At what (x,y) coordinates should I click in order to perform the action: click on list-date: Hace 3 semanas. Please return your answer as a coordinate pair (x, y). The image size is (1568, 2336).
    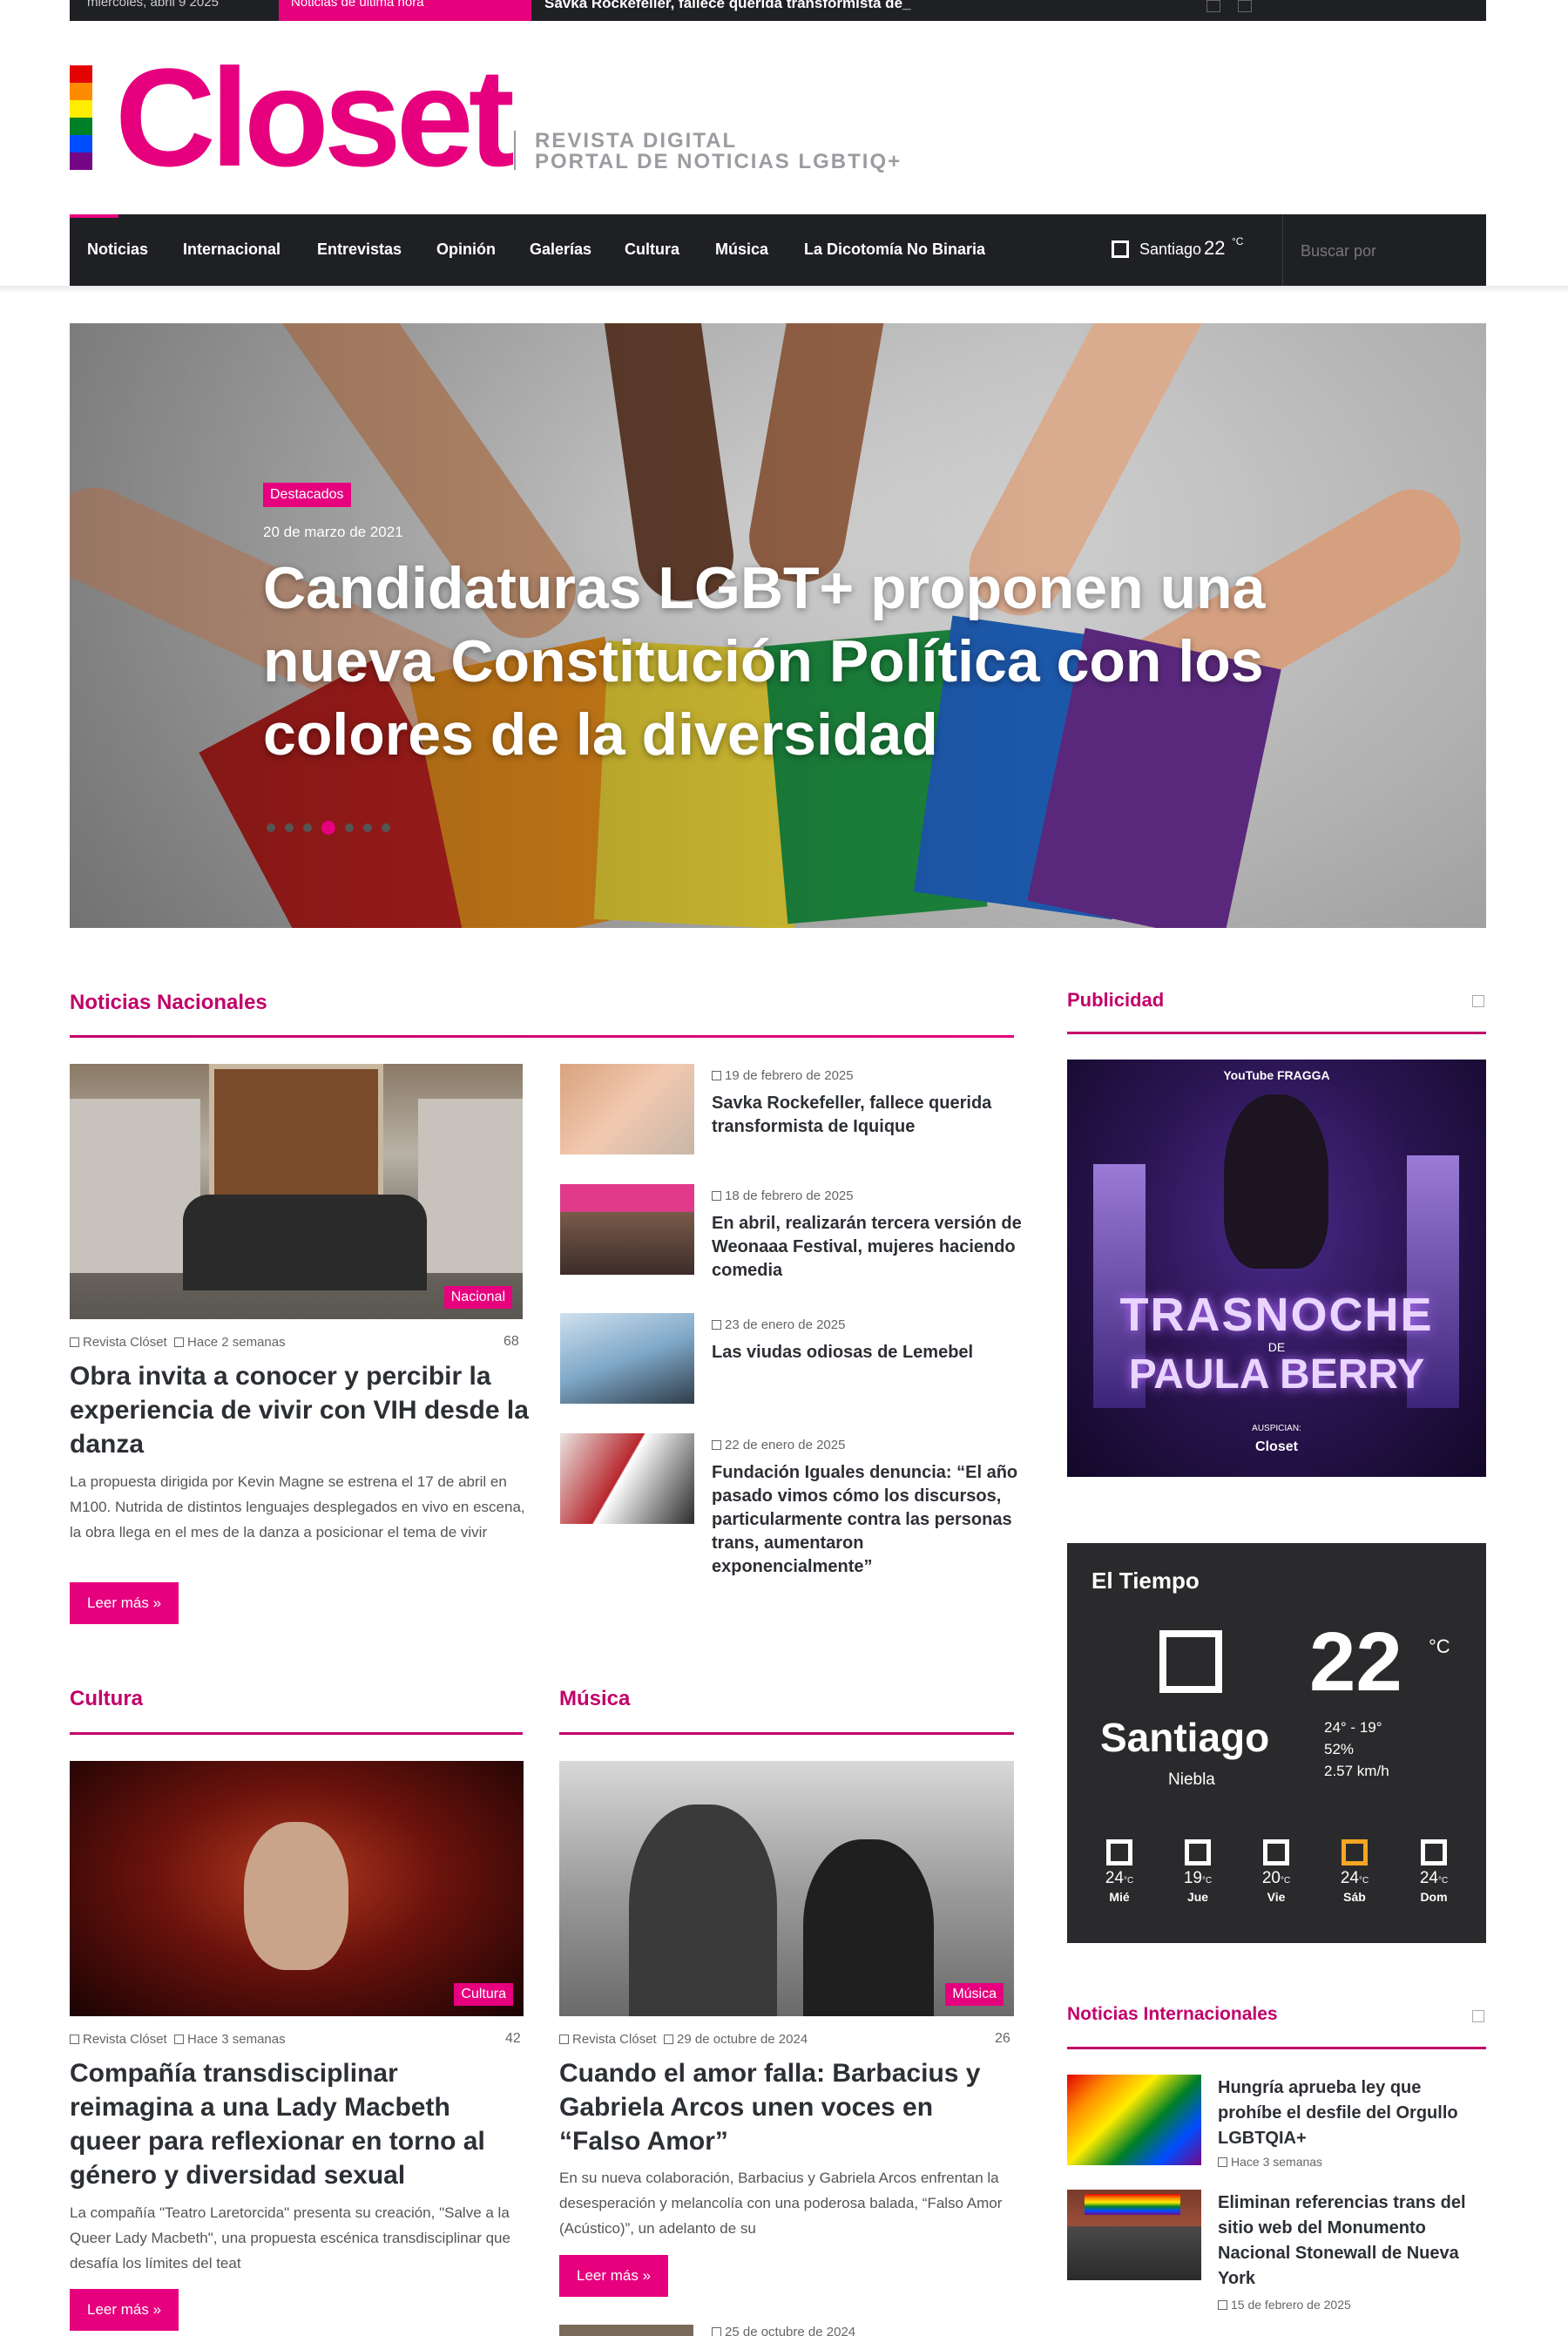
    Looking at the image, I should click on (1270, 2162).